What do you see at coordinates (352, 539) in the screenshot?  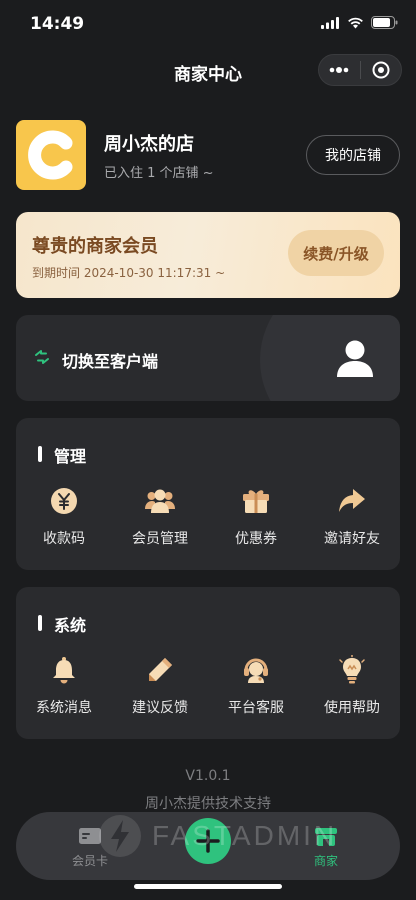 I see `grid-label: 邀请好友` at bounding box center [352, 539].